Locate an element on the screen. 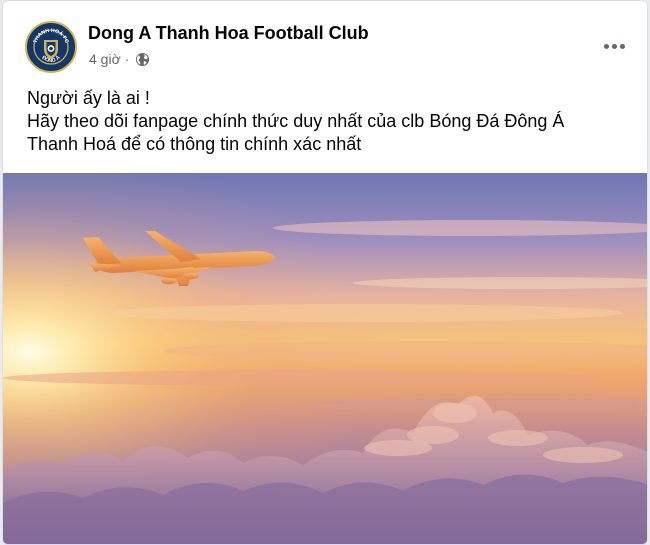 This screenshot has height=545, width=650. club-logo-icon: THANH HOÁ FC ĐÔNG Á is located at coordinates (51, 47).